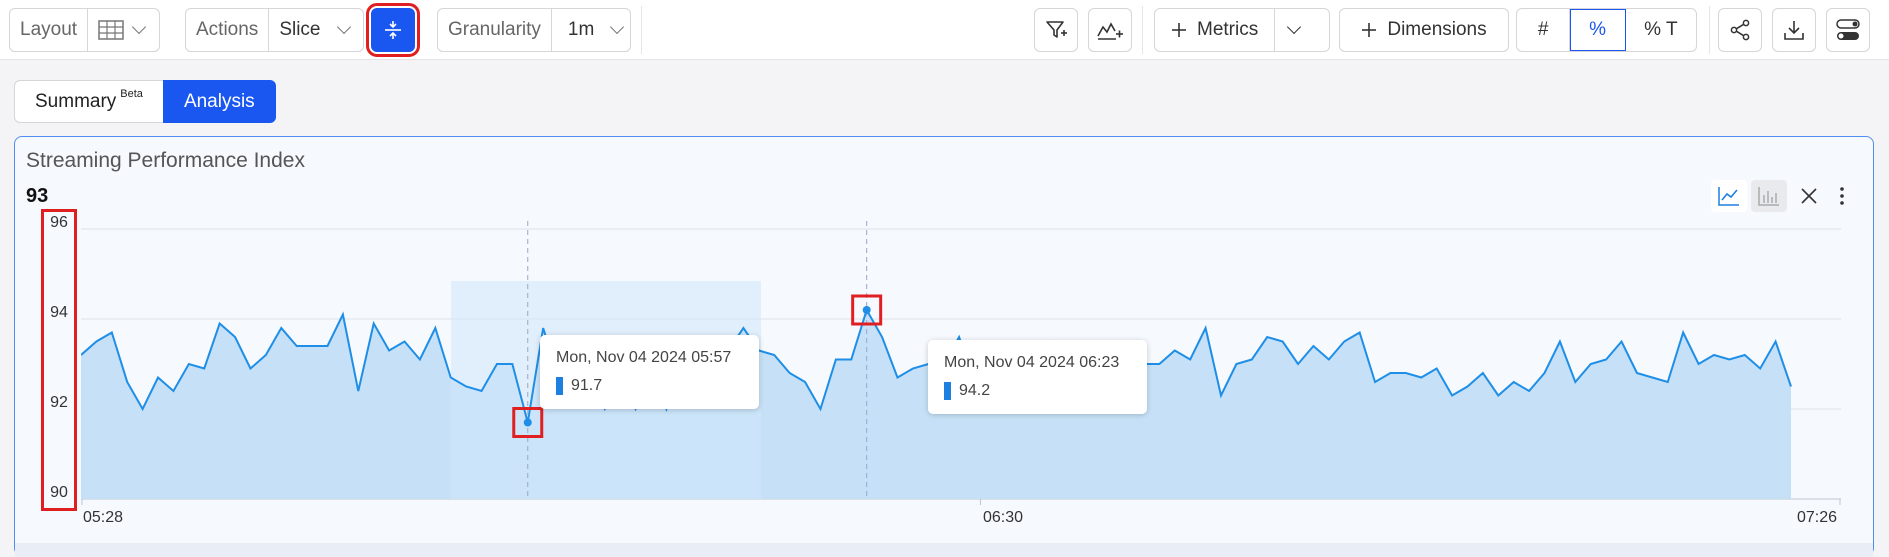 This screenshot has height=557, width=1889. What do you see at coordinates (1003, 517) in the screenshot?
I see `x-tick-mid: 06:30` at bounding box center [1003, 517].